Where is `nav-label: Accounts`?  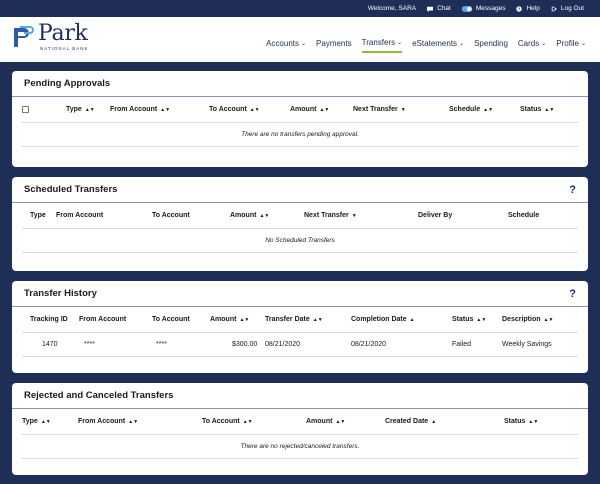
nav-label: Accounts is located at coordinates (282, 43).